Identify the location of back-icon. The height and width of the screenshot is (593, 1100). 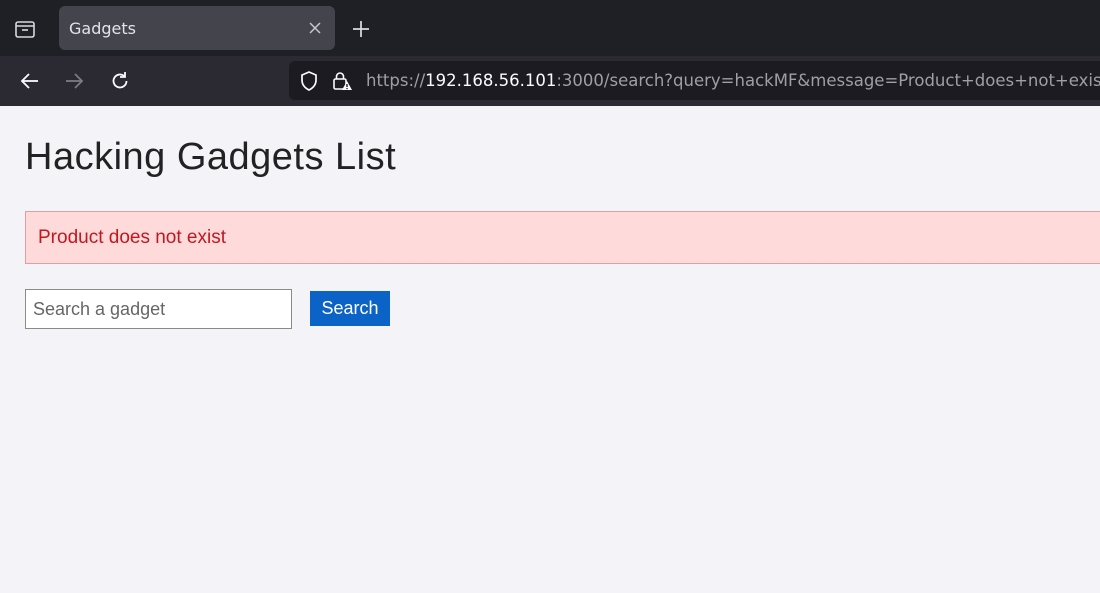
(30, 81).